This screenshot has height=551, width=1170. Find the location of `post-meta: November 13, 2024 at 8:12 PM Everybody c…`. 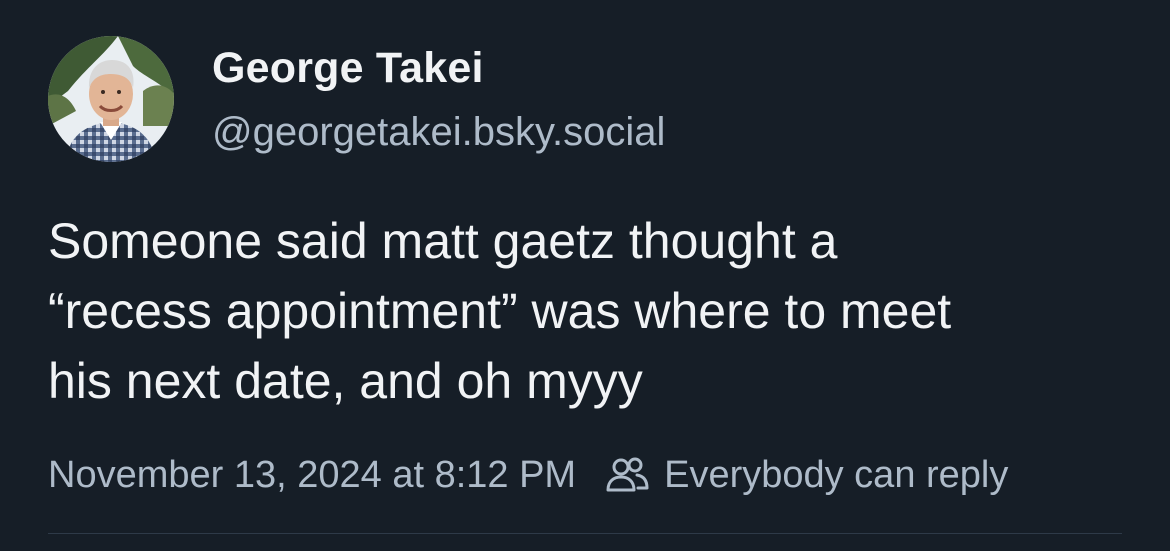

post-meta: November 13, 2024 at 8:12 PM Everybody c… is located at coordinates (528, 475).